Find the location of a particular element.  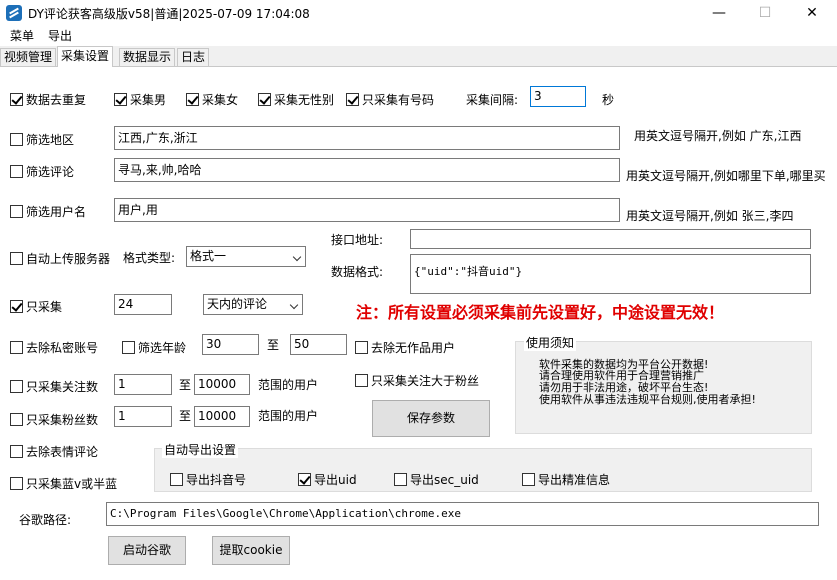

follow-count-checkbox: 只采集关注数 is located at coordinates (54, 386).